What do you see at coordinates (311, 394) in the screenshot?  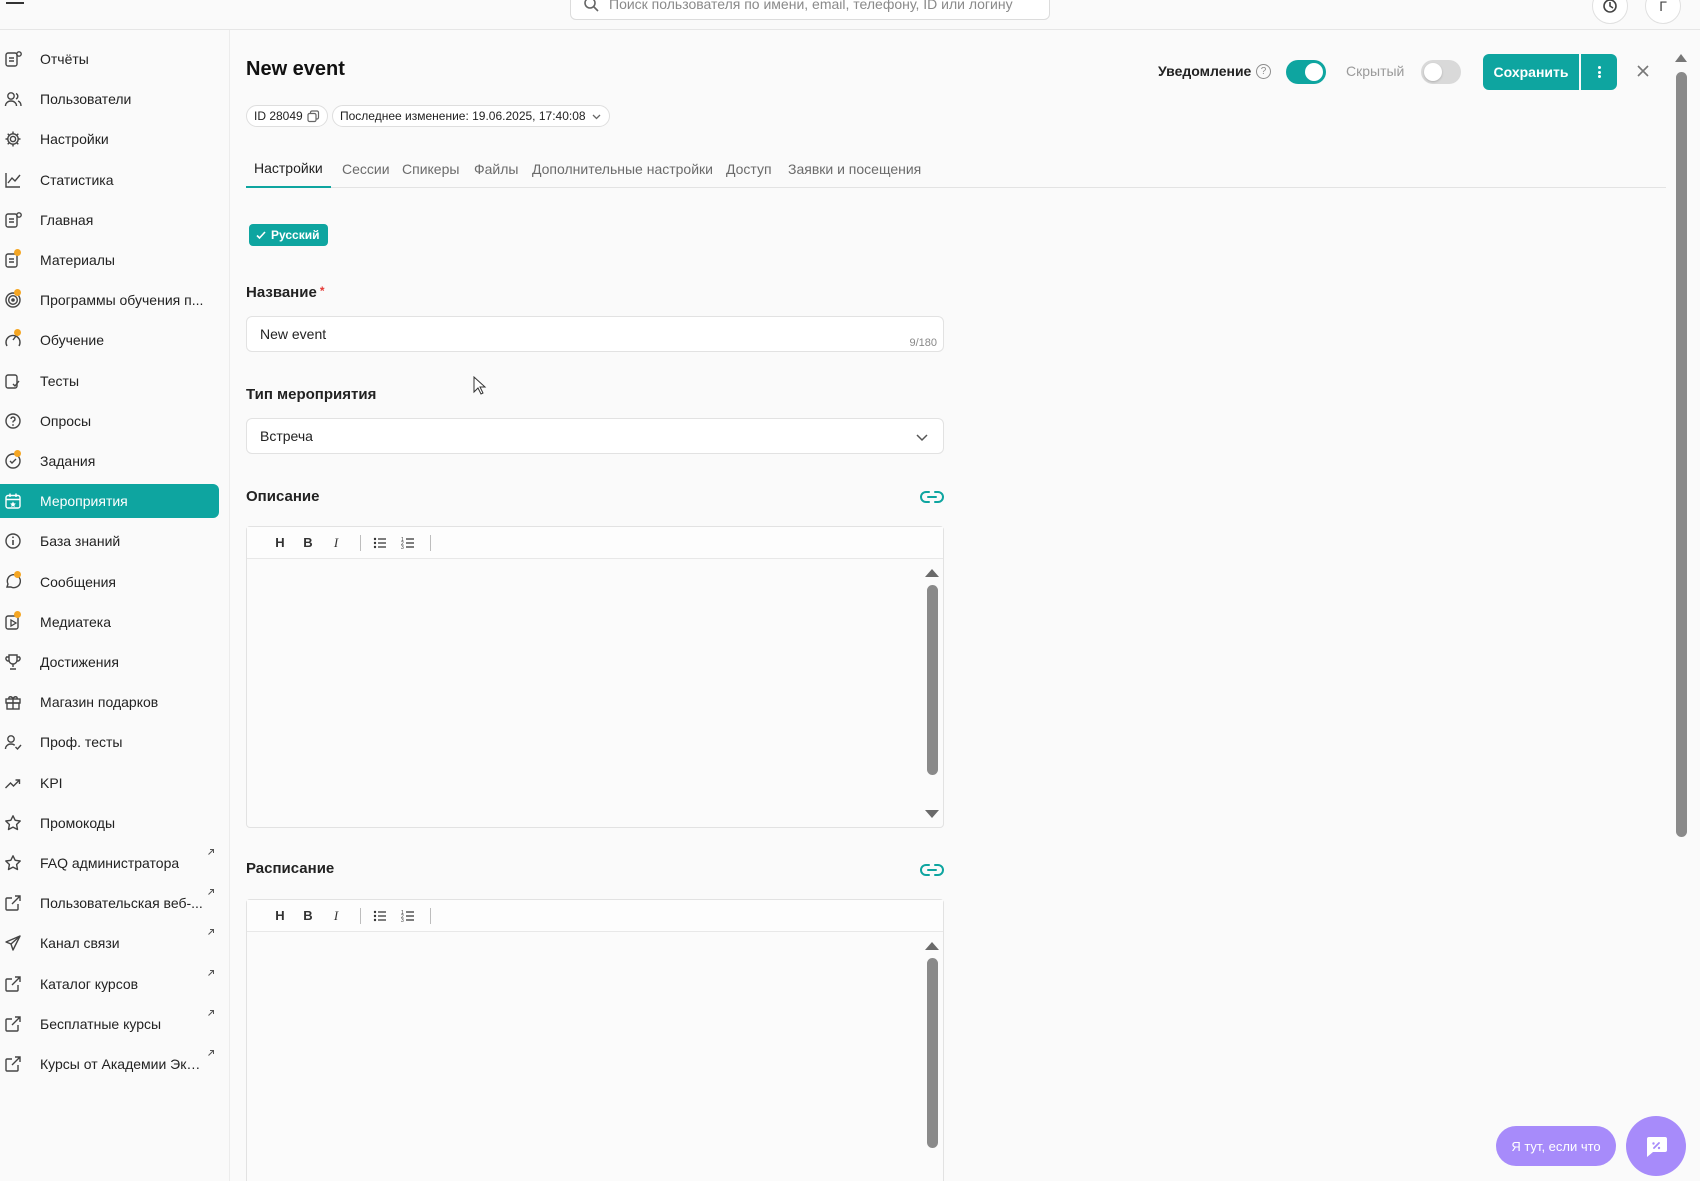 I see `type-label: Тип мероприятия` at bounding box center [311, 394].